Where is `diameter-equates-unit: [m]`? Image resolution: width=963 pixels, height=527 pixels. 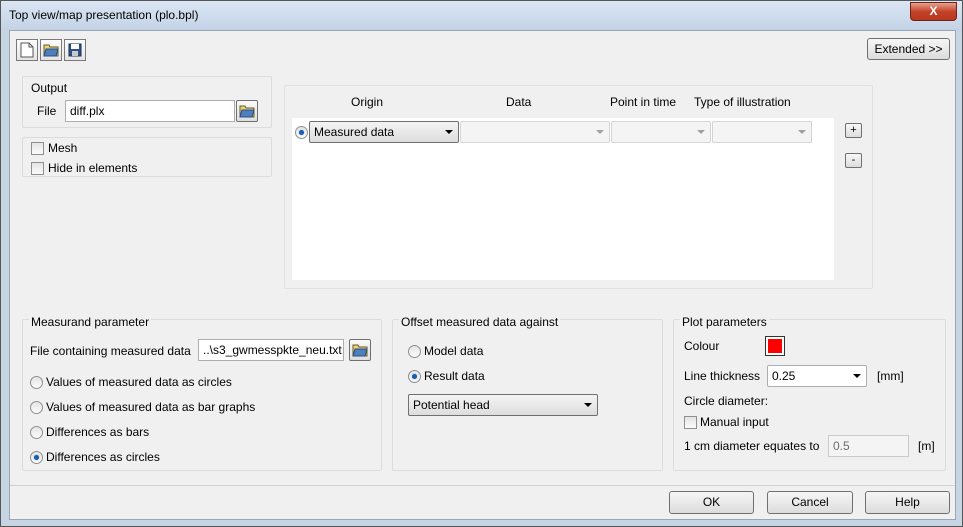
diameter-equates-unit: [m] is located at coordinates (926, 446).